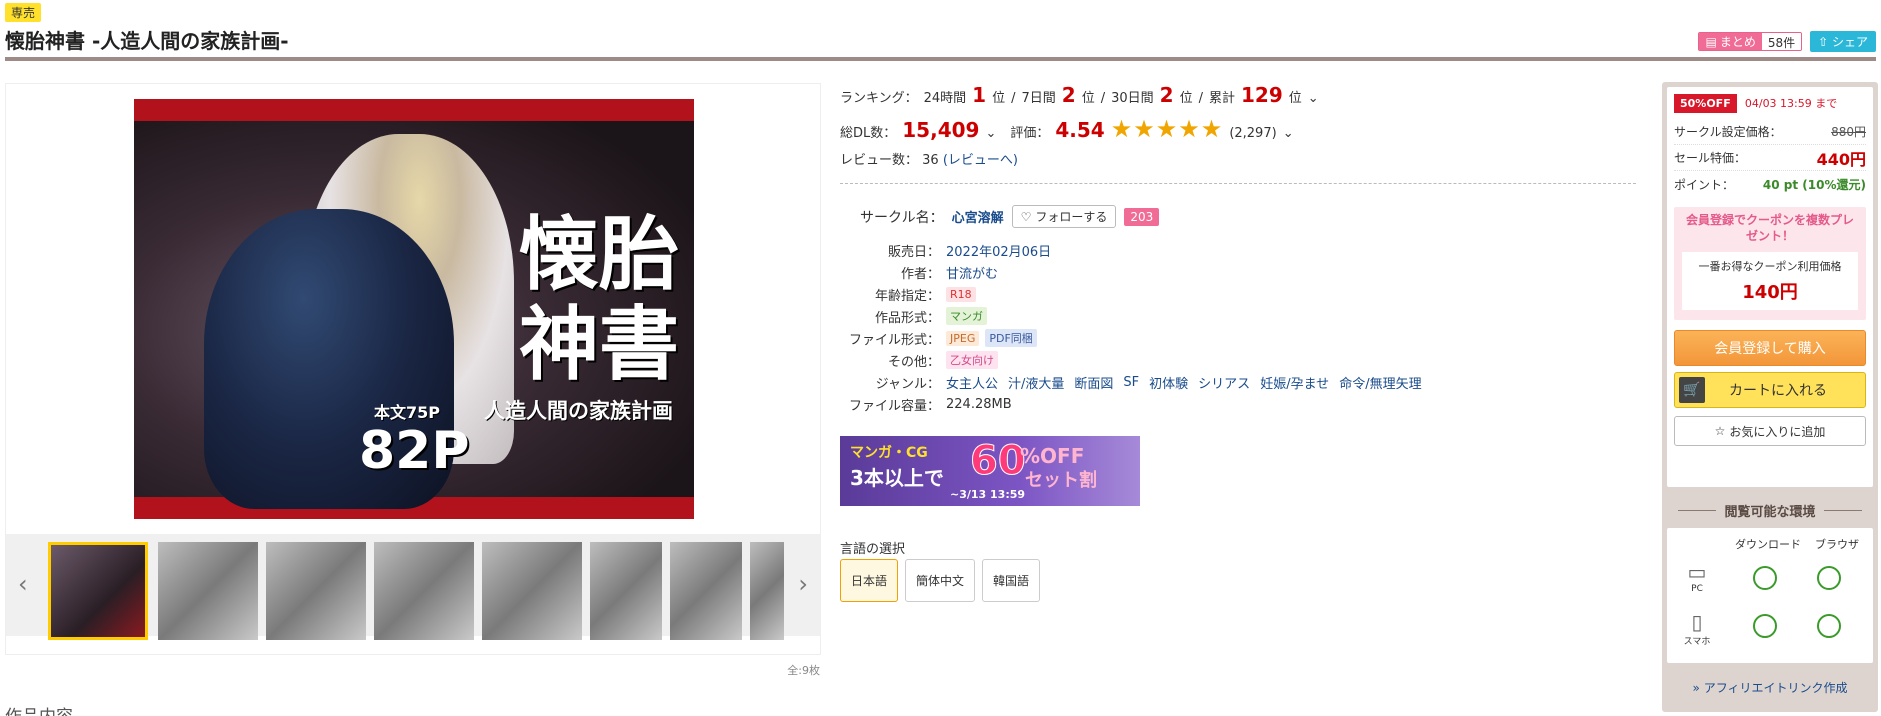 This screenshot has height=716, width=1881. I want to click on coupon-price: 140円, so click(1770, 293).